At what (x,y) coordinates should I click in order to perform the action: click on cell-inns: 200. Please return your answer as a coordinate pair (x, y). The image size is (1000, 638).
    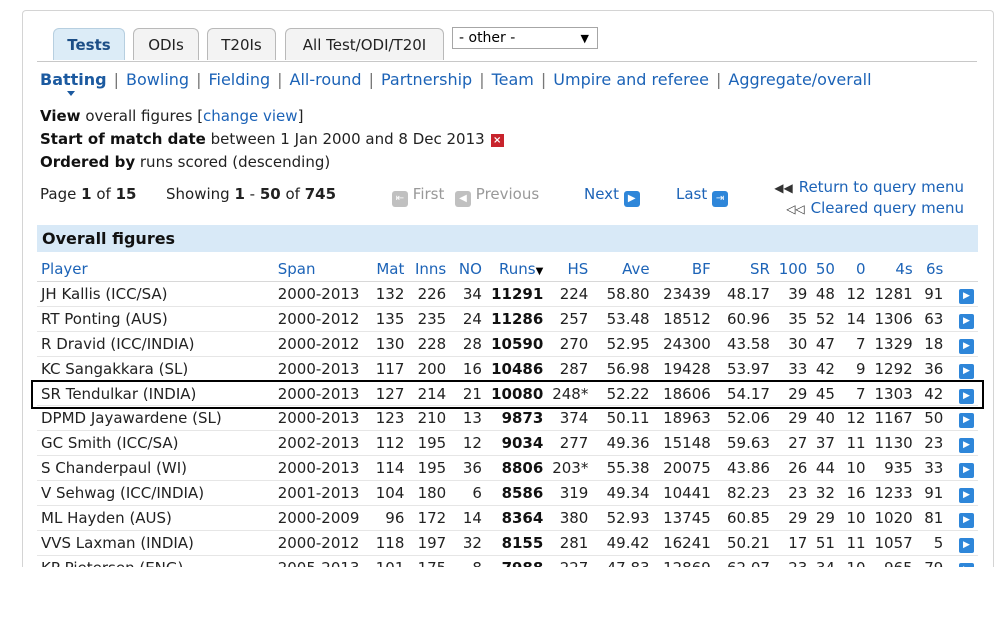
    Looking at the image, I should click on (429, 369).